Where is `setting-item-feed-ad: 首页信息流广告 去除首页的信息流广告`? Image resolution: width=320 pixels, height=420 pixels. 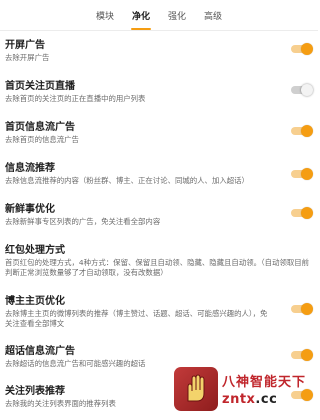 setting-item-feed-ad: 首页信息流广告 去除首页的信息流广告 is located at coordinates (159, 133).